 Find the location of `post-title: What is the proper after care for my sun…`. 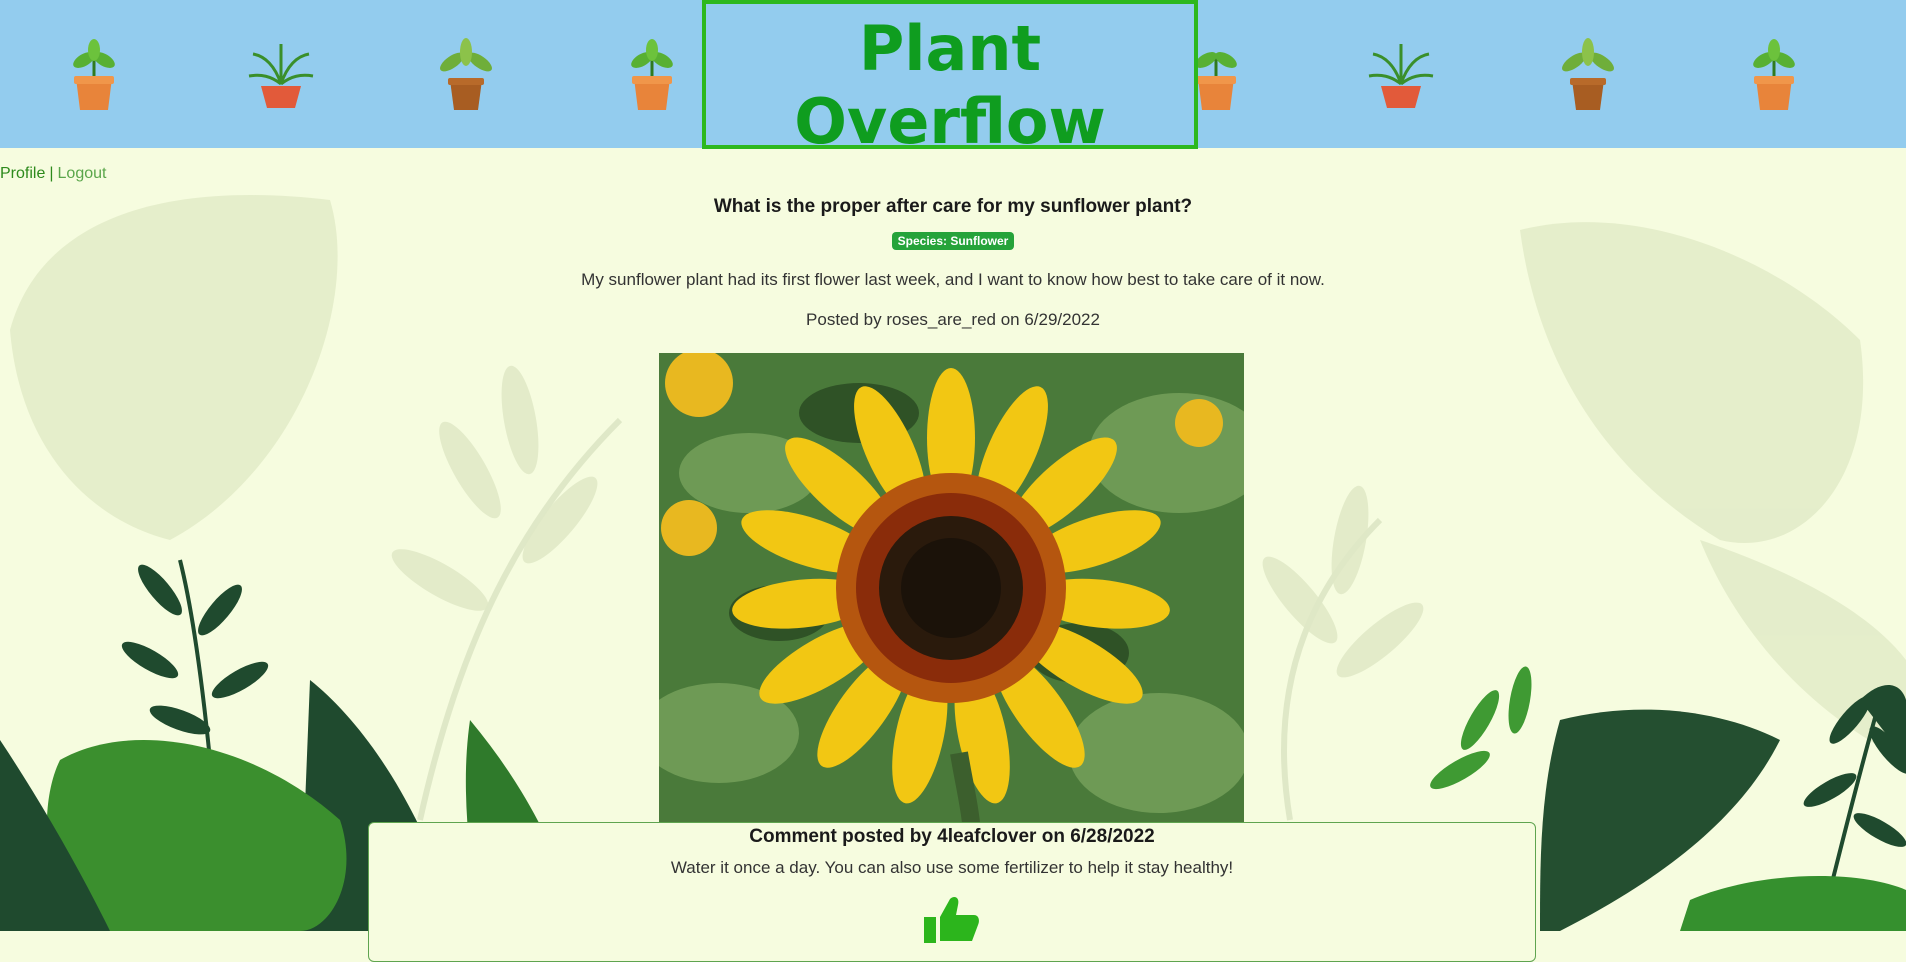

post-title: What is the proper after care for my sun… is located at coordinates (953, 206).